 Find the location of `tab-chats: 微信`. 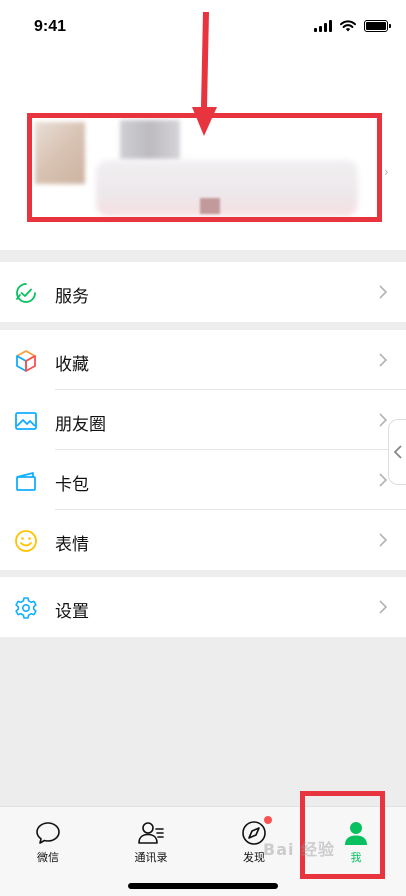

tab-chats: 微信 is located at coordinates (48, 842).